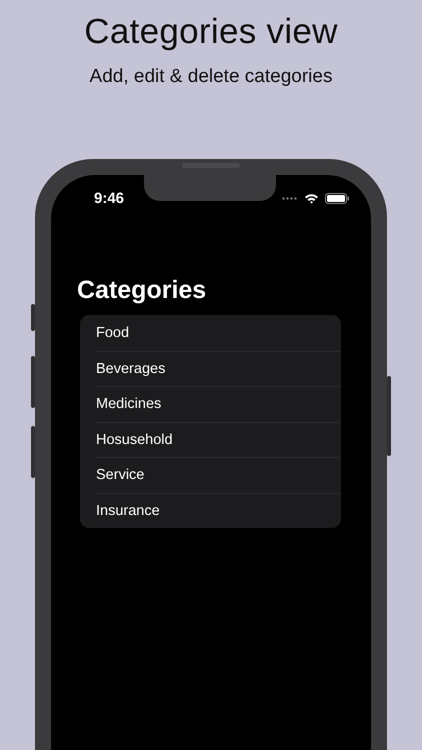 The image size is (422, 750). I want to click on category-item: Beverages, so click(218, 368).